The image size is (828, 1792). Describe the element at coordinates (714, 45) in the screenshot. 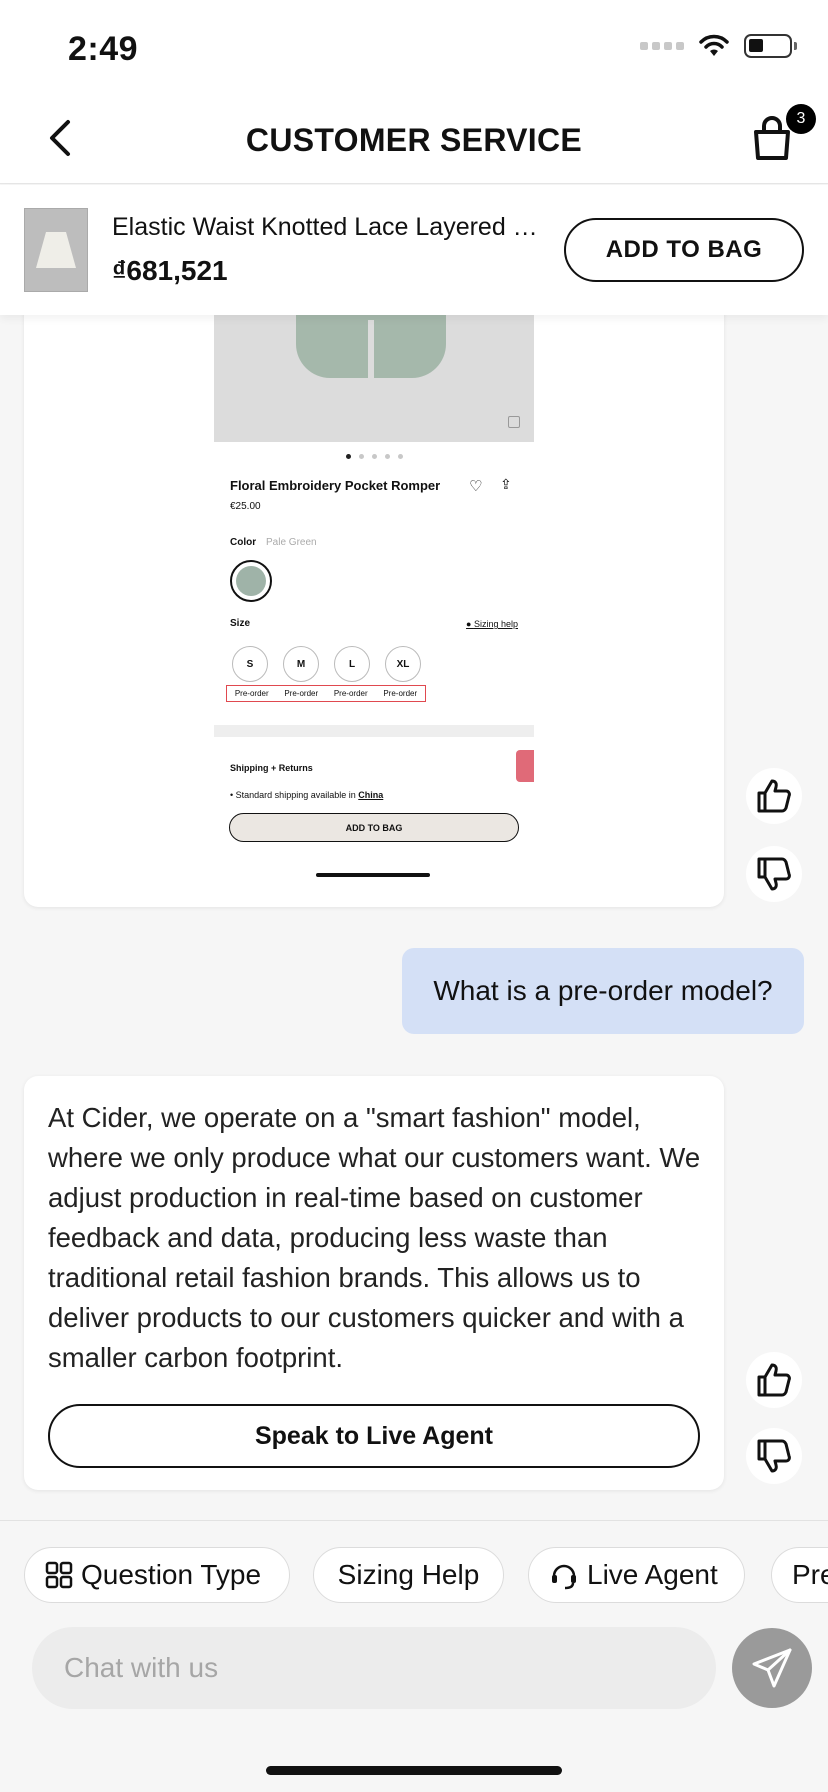

I see `wifi-icon` at that location.